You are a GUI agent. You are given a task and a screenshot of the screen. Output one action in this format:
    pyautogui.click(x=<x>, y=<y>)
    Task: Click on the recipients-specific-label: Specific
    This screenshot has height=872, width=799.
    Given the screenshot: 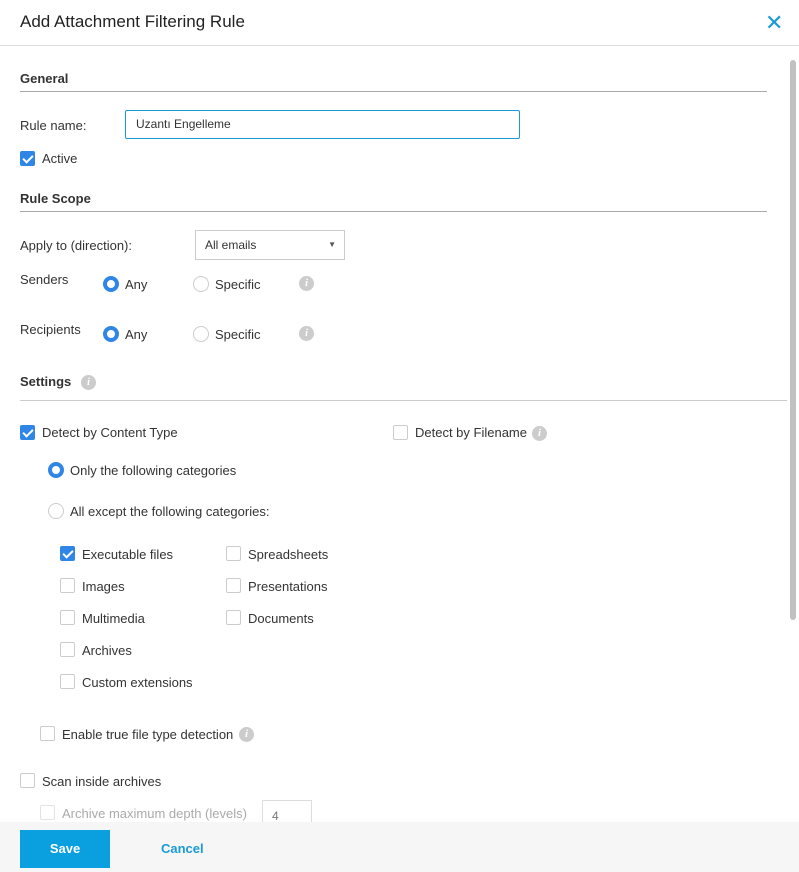 What is the action you would take?
    pyautogui.click(x=238, y=334)
    